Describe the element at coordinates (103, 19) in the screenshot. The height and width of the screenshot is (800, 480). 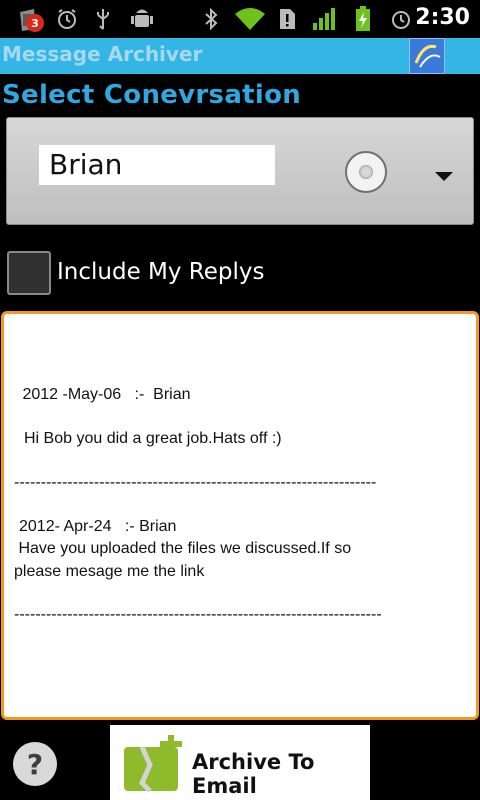
I see `usb-icon` at that location.